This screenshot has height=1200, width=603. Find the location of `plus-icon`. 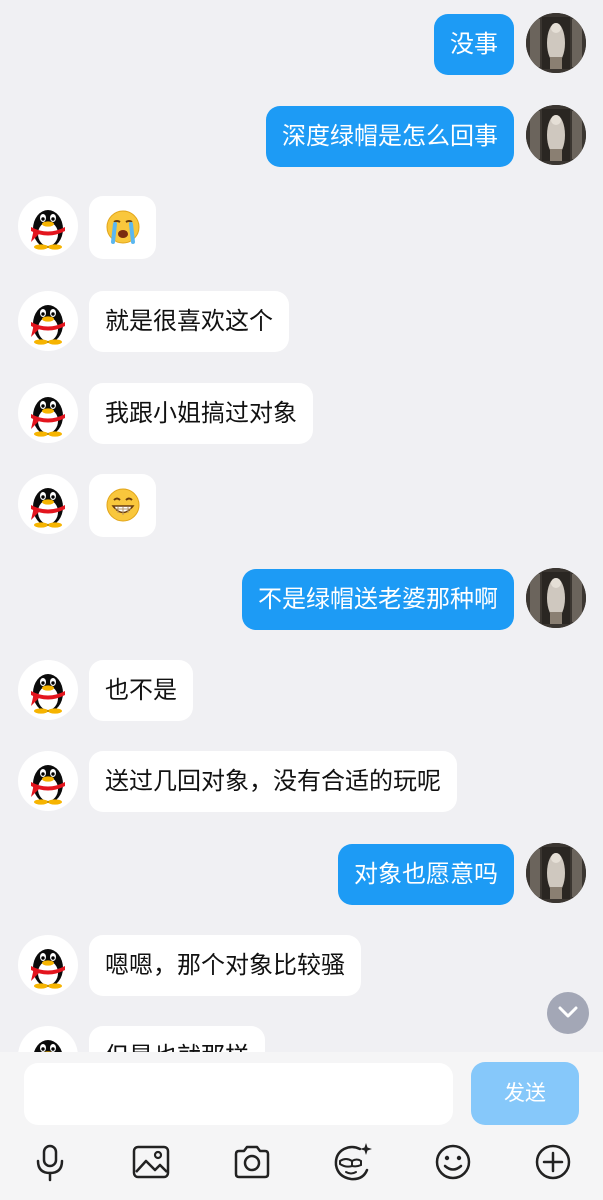

plus-icon is located at coordinates (553, 1162).